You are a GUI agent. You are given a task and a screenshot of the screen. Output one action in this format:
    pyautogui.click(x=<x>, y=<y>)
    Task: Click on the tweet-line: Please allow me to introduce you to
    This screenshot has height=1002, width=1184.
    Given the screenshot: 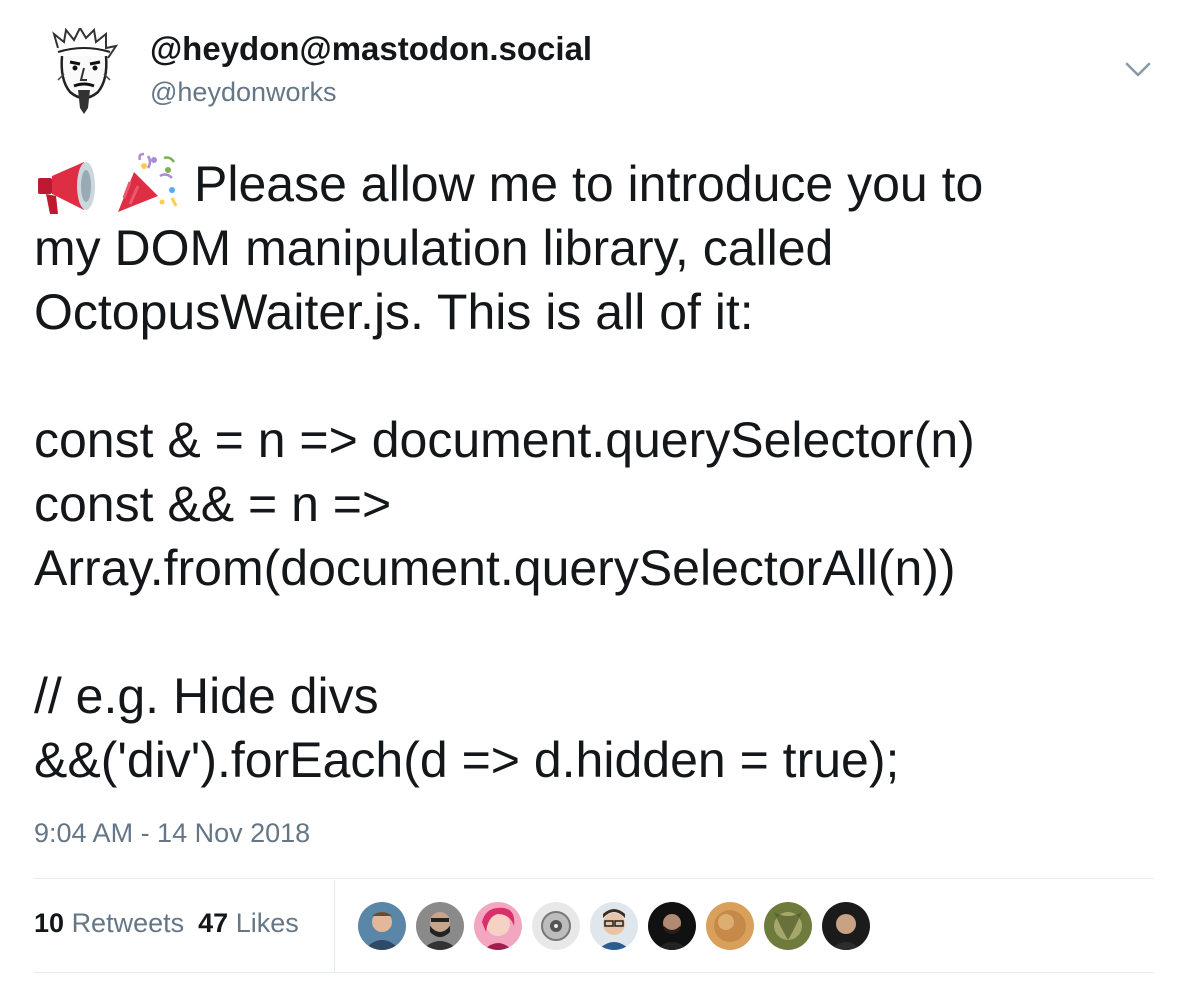 What is the action you would take?
    pyautogui.click(x=594, y=184)
    